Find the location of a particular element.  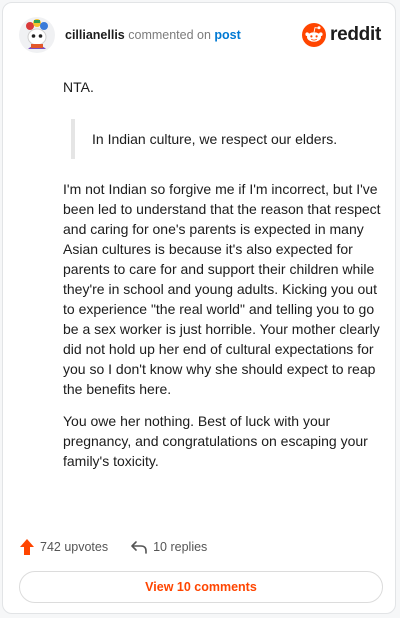

replies-button: 10 replies is located at coordinates (168, 547).